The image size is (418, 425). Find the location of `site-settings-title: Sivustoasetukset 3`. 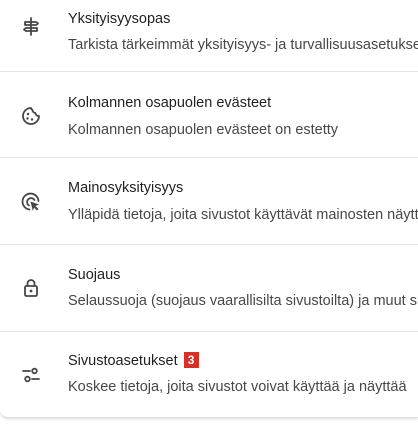

site-settings-title: Sivustoasetukset 3 is located at coordinates (133, 361).